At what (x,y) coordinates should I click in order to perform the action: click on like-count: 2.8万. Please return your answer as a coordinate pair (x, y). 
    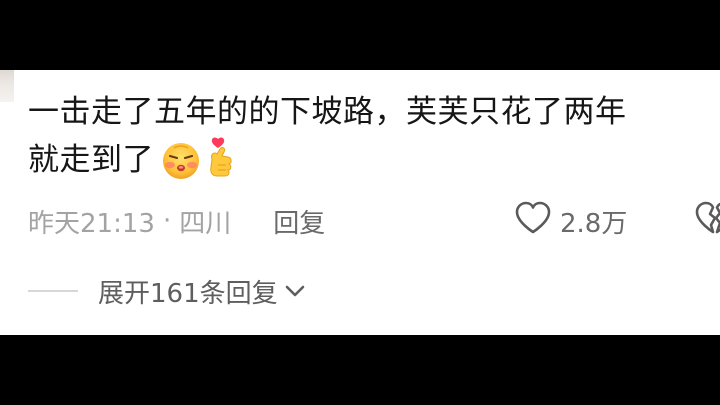
    Looking at the image, I should click on (594, 223).